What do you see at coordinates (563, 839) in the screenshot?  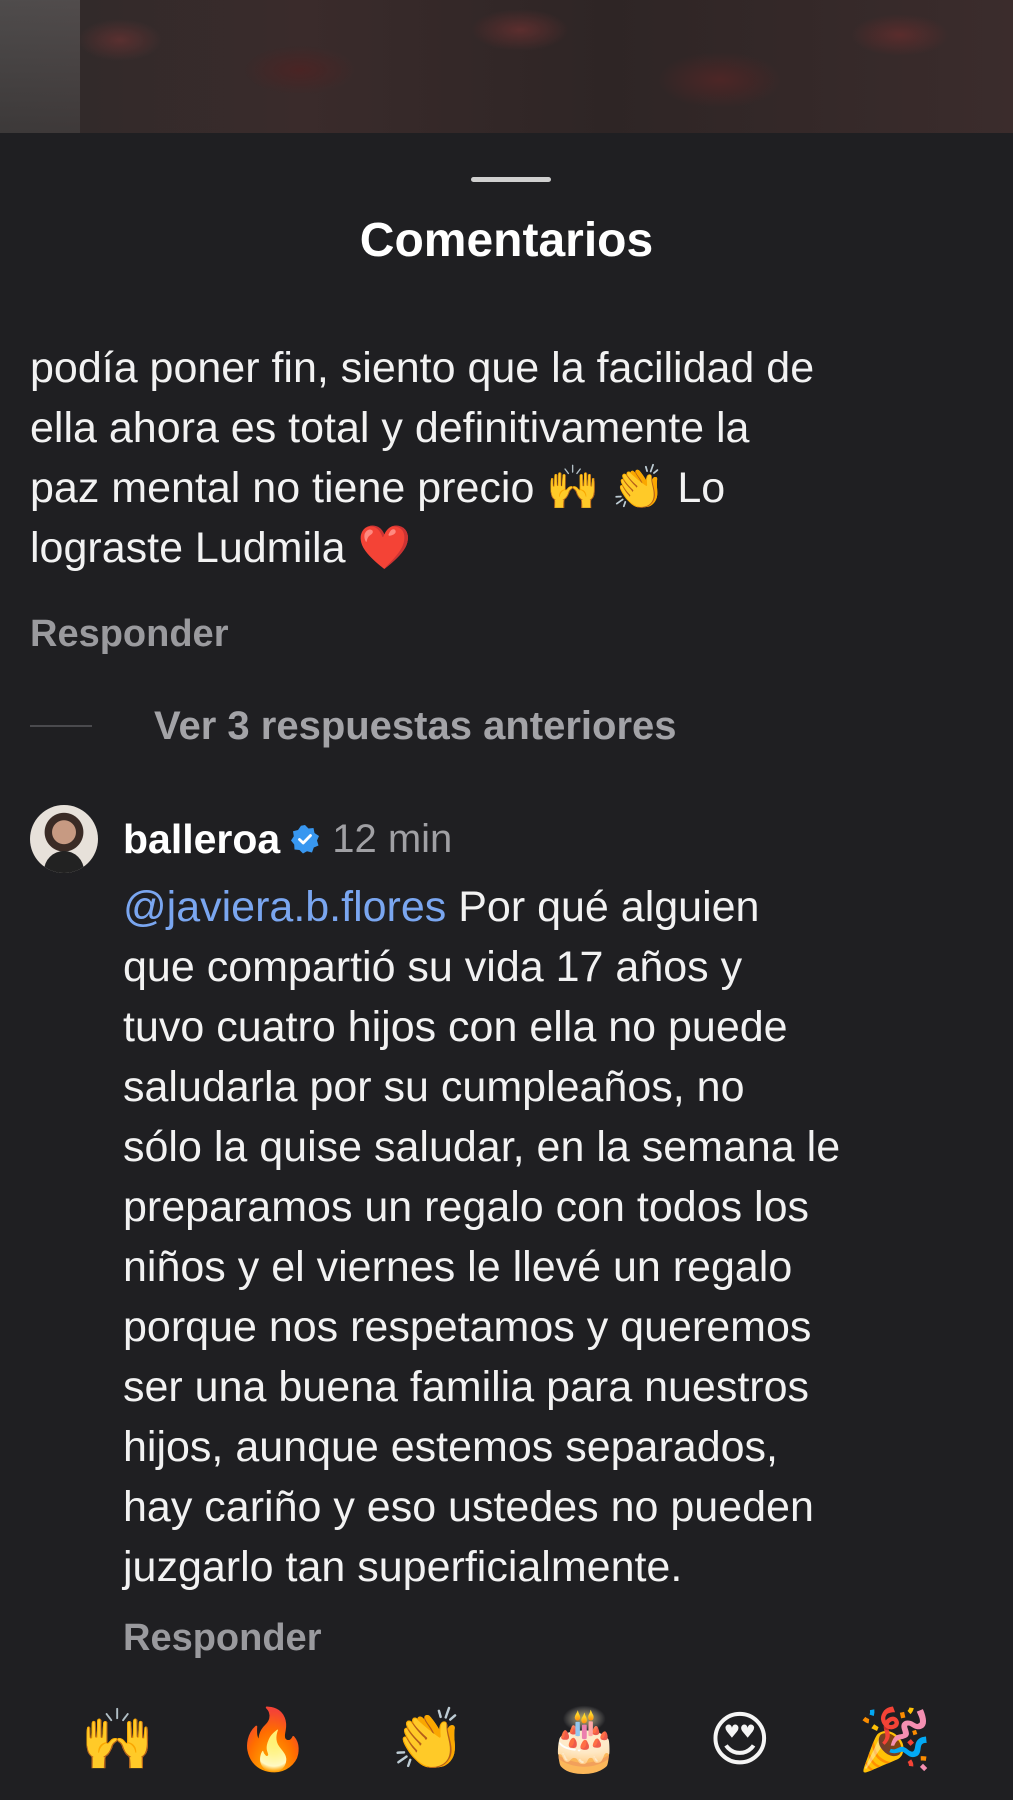 I see `reply-header: balleroa 12 min` at bounding box center [563, 839].